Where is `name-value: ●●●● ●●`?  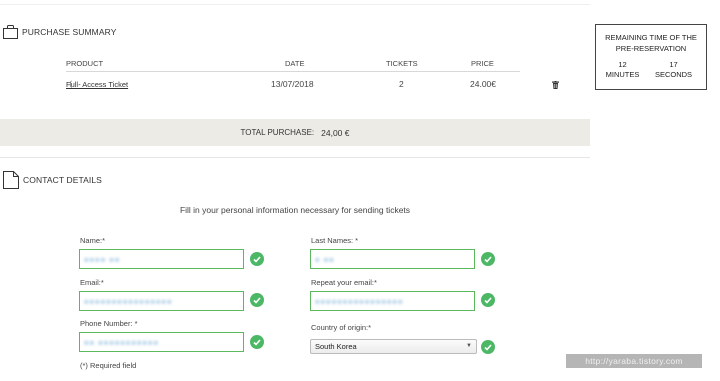
name-value: ●●●● ●● is located at coordinates (102, 259).